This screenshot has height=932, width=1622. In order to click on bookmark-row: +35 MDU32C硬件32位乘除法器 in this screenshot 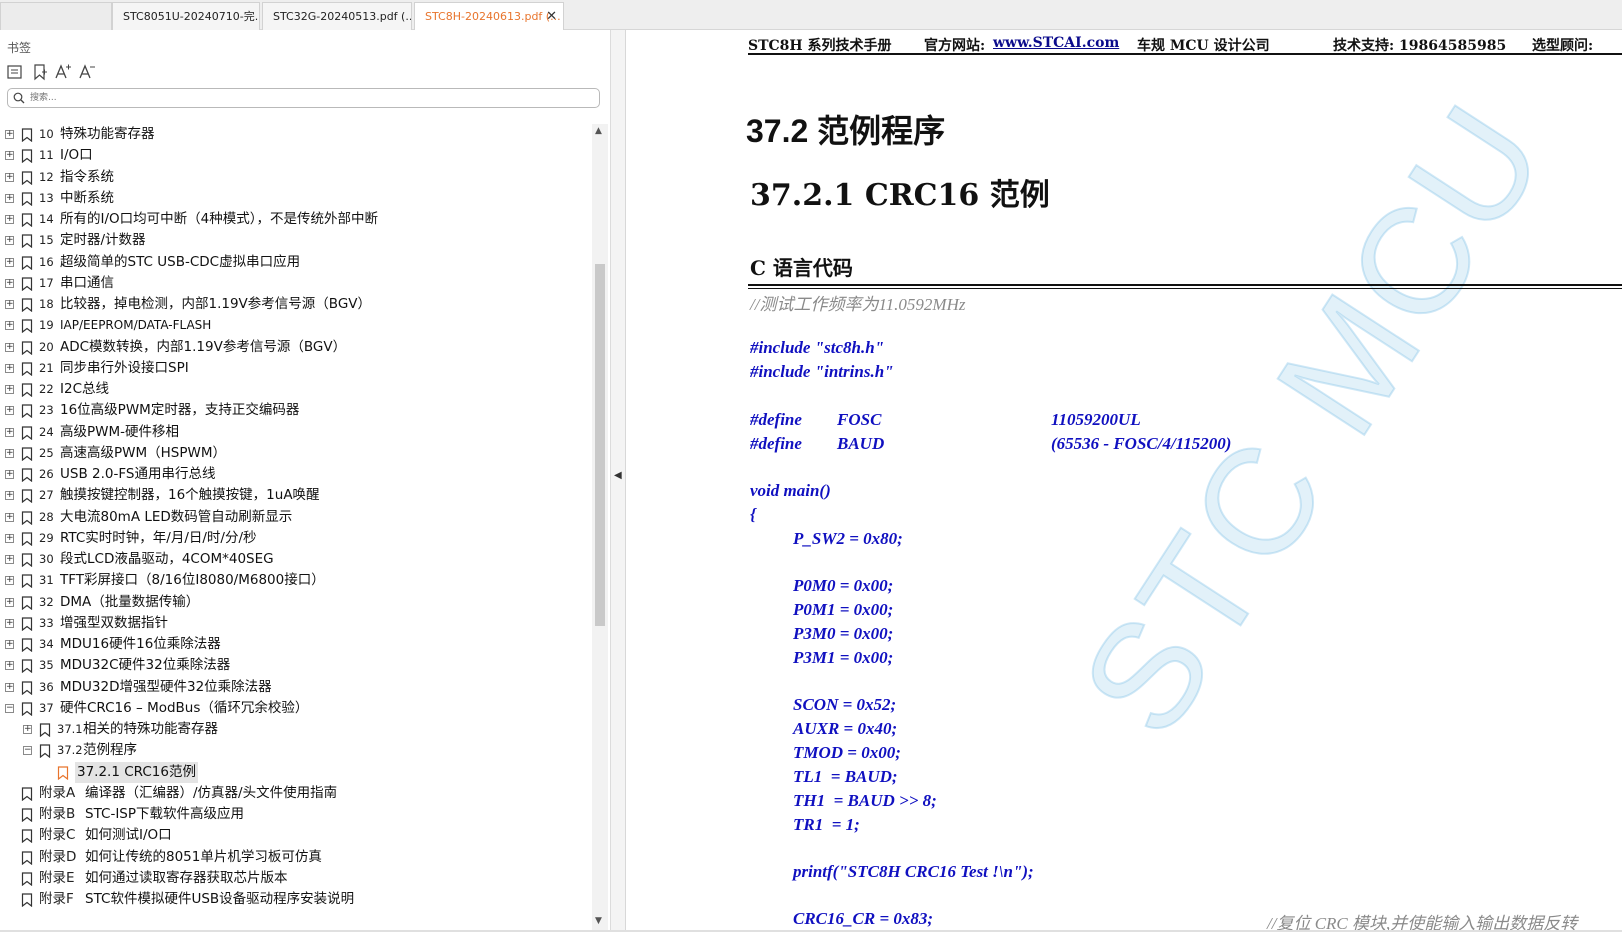, I will do `click(296, 665)`.